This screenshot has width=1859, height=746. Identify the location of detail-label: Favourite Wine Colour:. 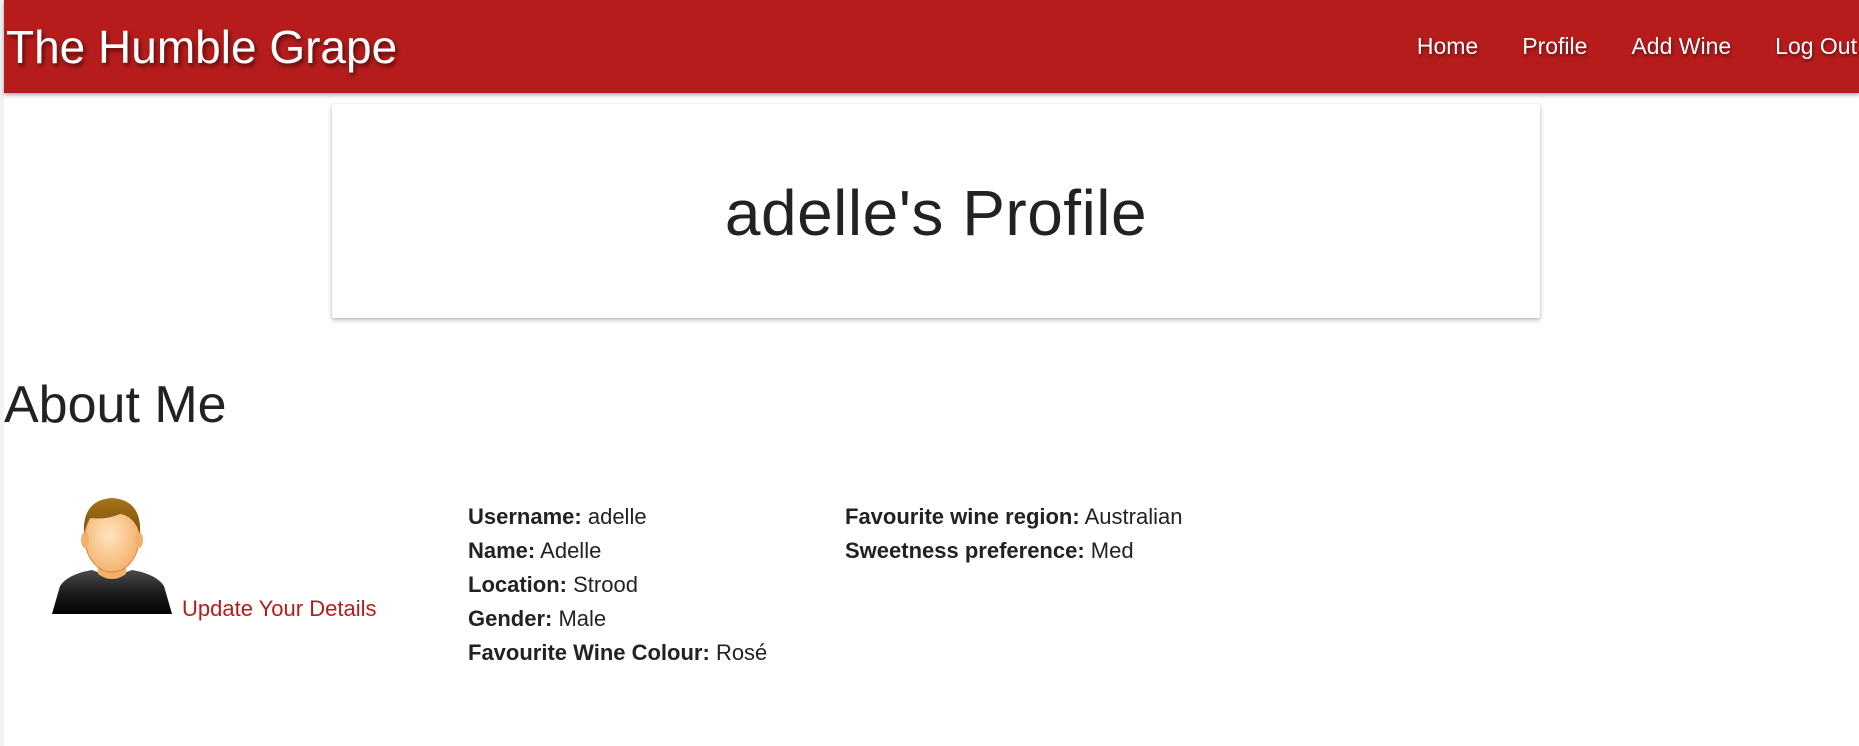
(589, 652).